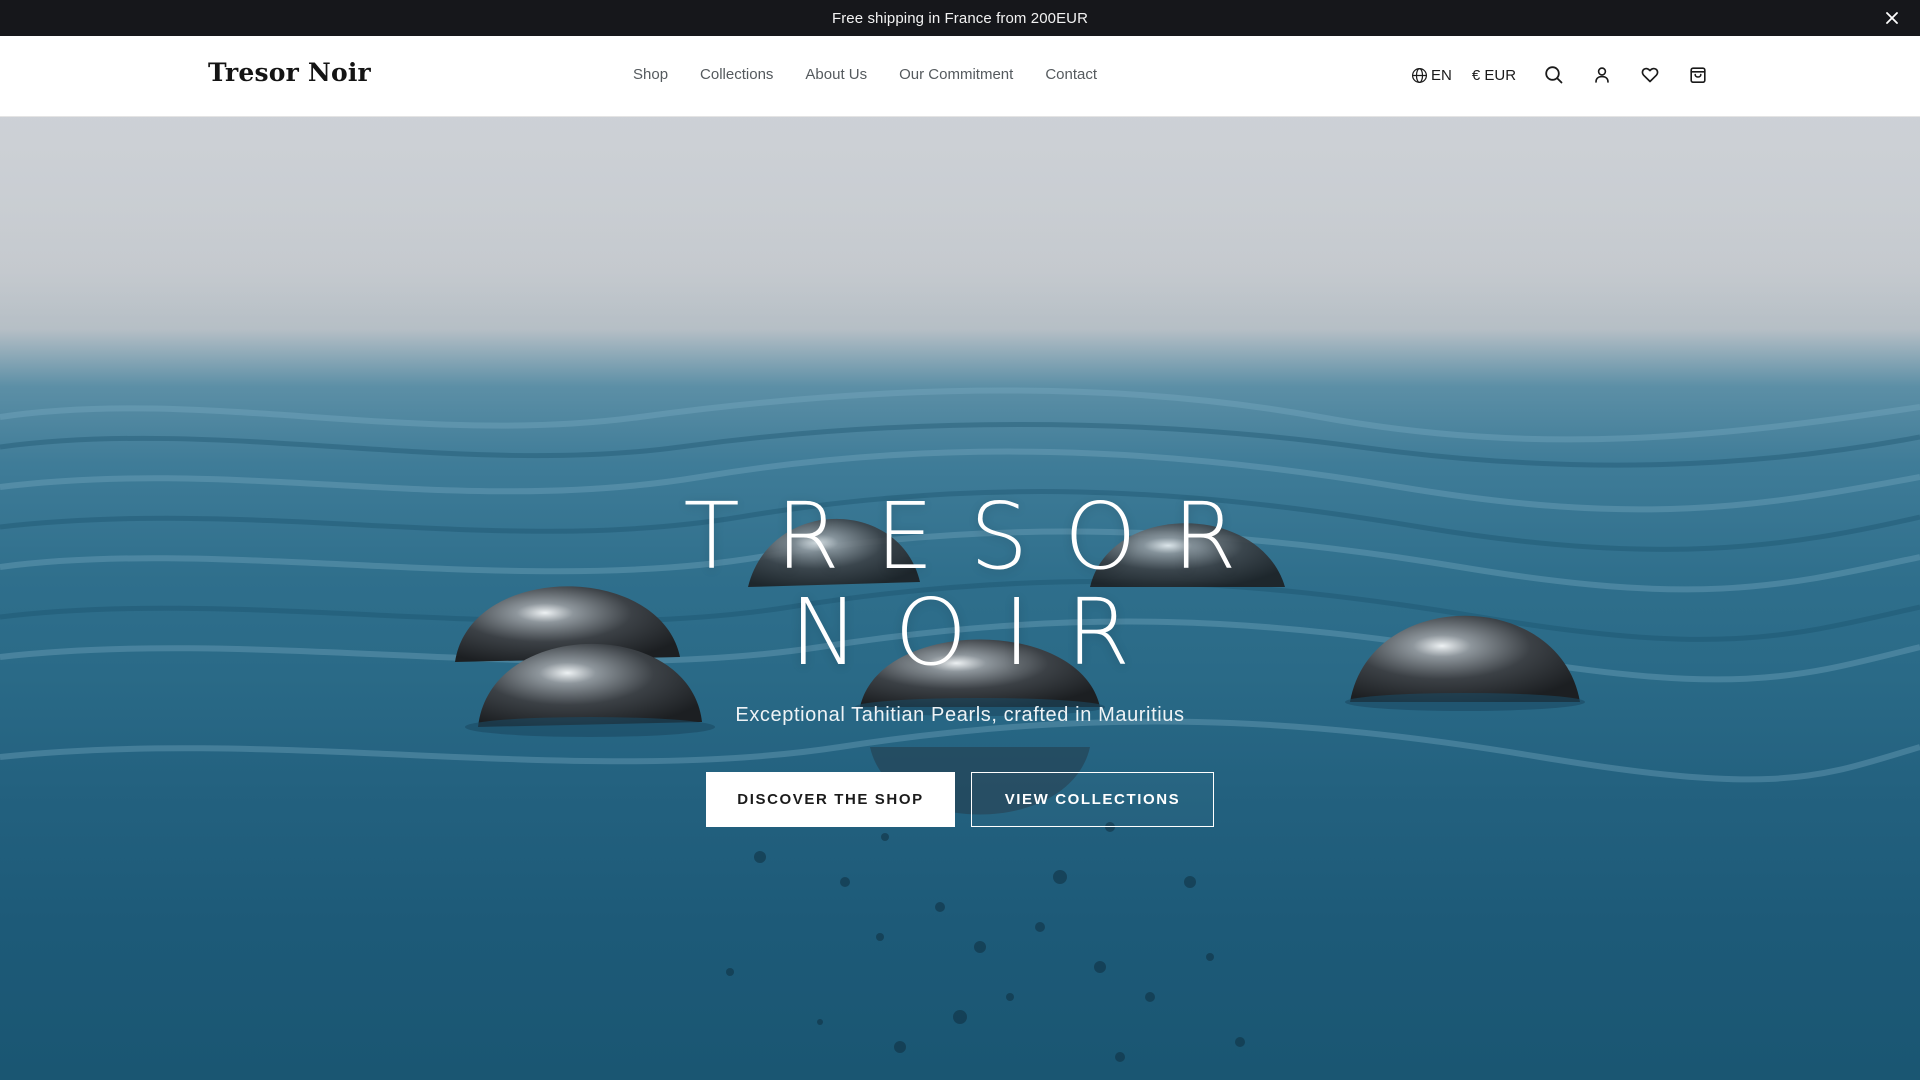  Describe the element at coordinates (1092, 799) in the screenshot. I see `view-collections-button: VIEW COLLECTIONS` at that location.